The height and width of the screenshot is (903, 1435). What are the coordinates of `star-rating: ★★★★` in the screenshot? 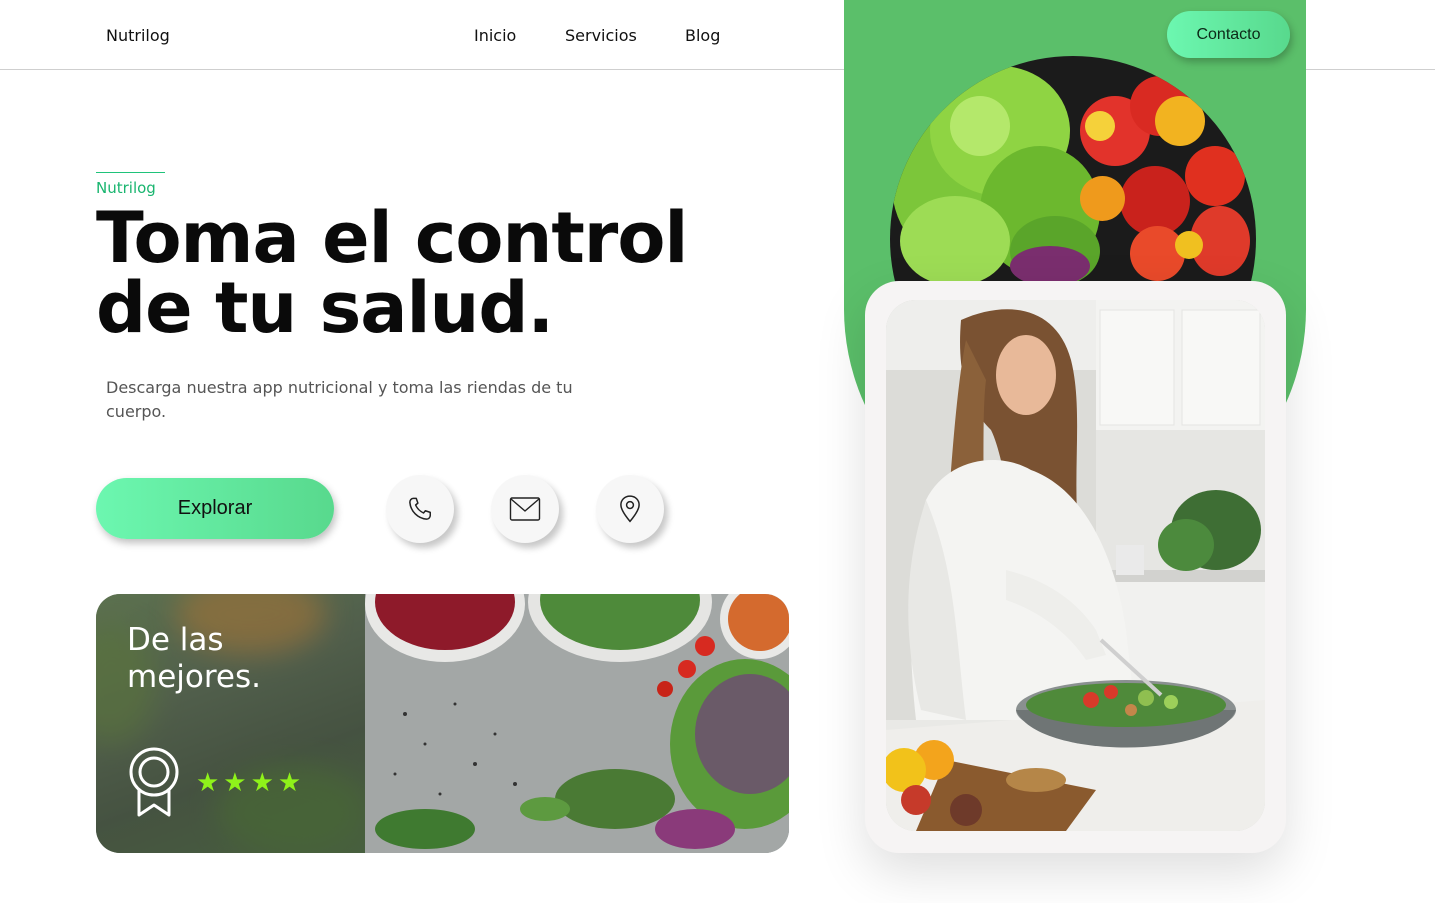 It's located at (251, 783).